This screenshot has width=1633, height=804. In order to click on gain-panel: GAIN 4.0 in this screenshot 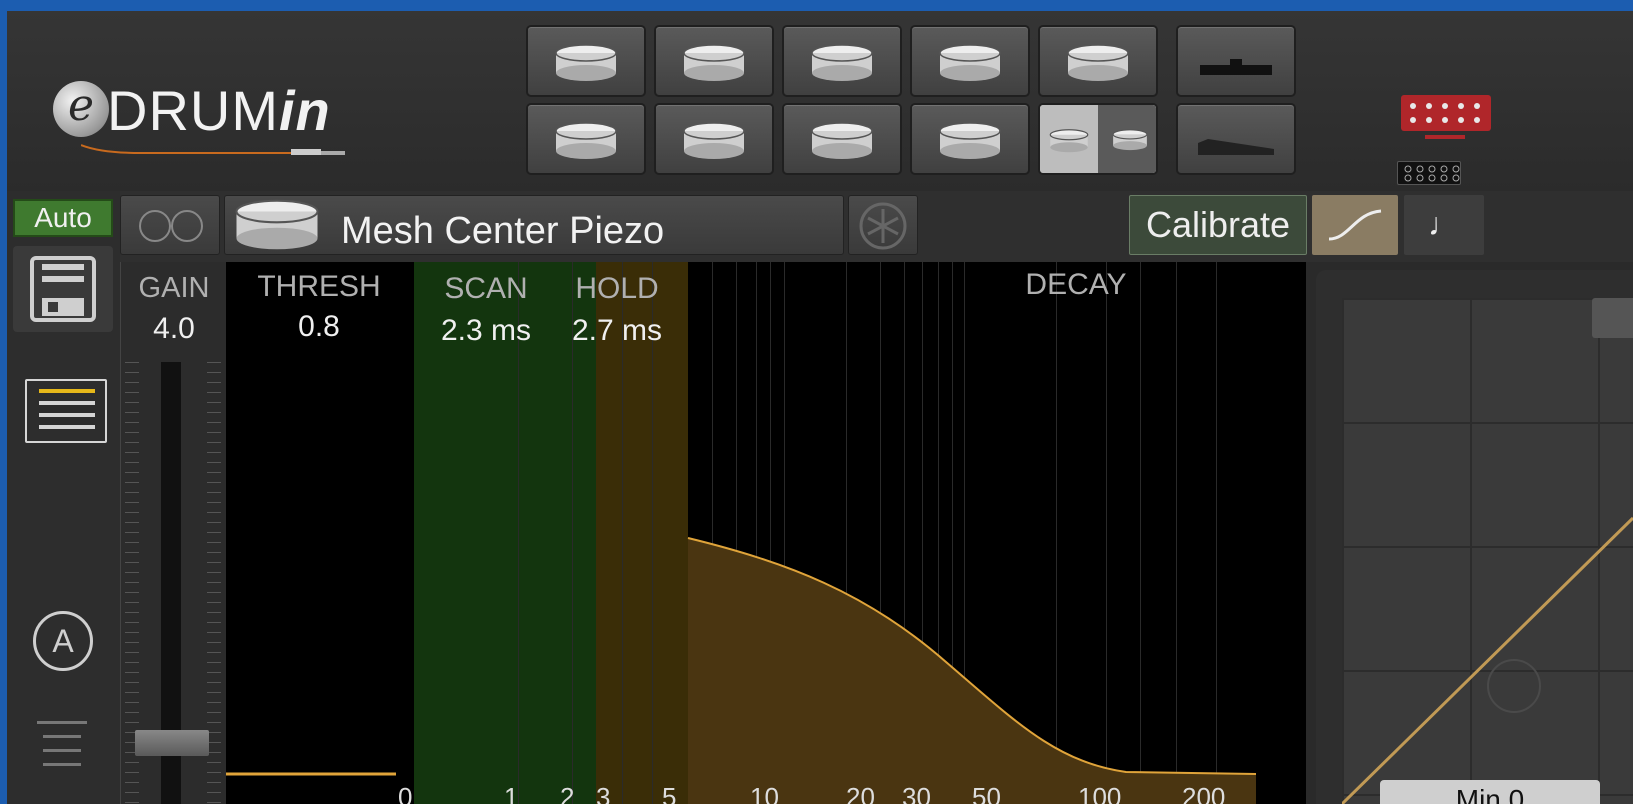, I will do `click(173, 533)`.